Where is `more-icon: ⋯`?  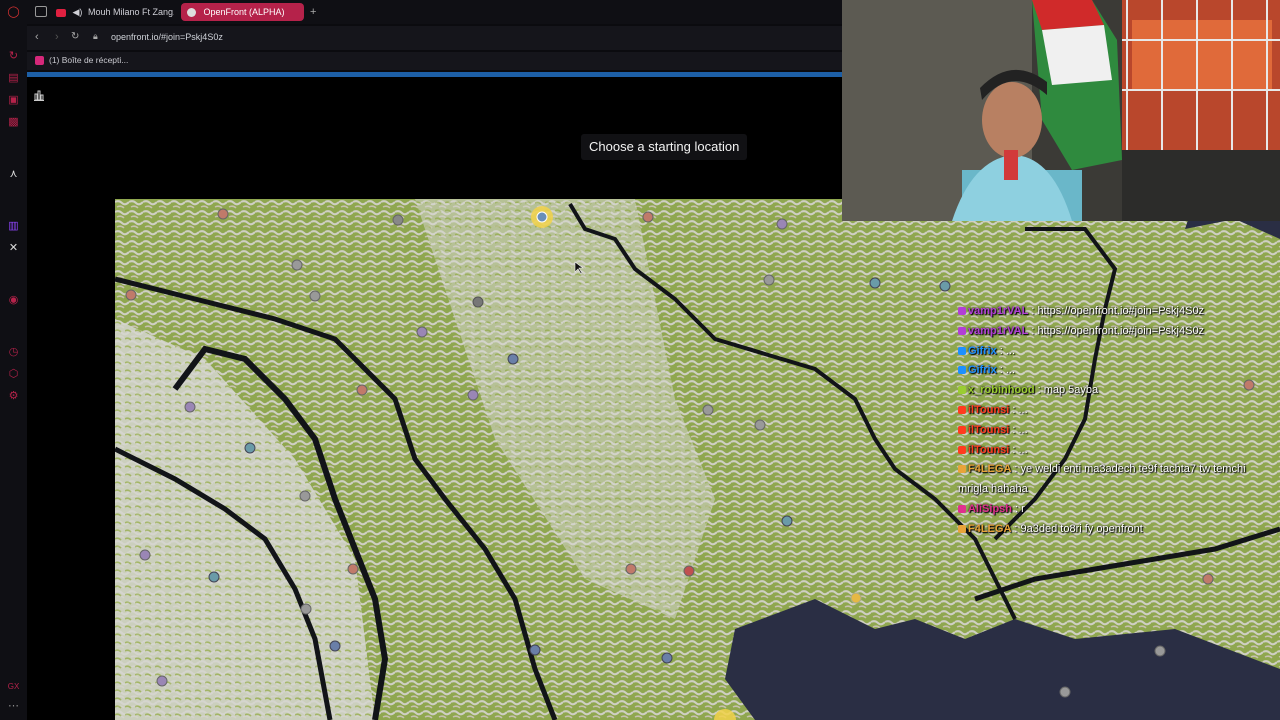 more-icon: ⋯ is located at coordinates (13, 706).